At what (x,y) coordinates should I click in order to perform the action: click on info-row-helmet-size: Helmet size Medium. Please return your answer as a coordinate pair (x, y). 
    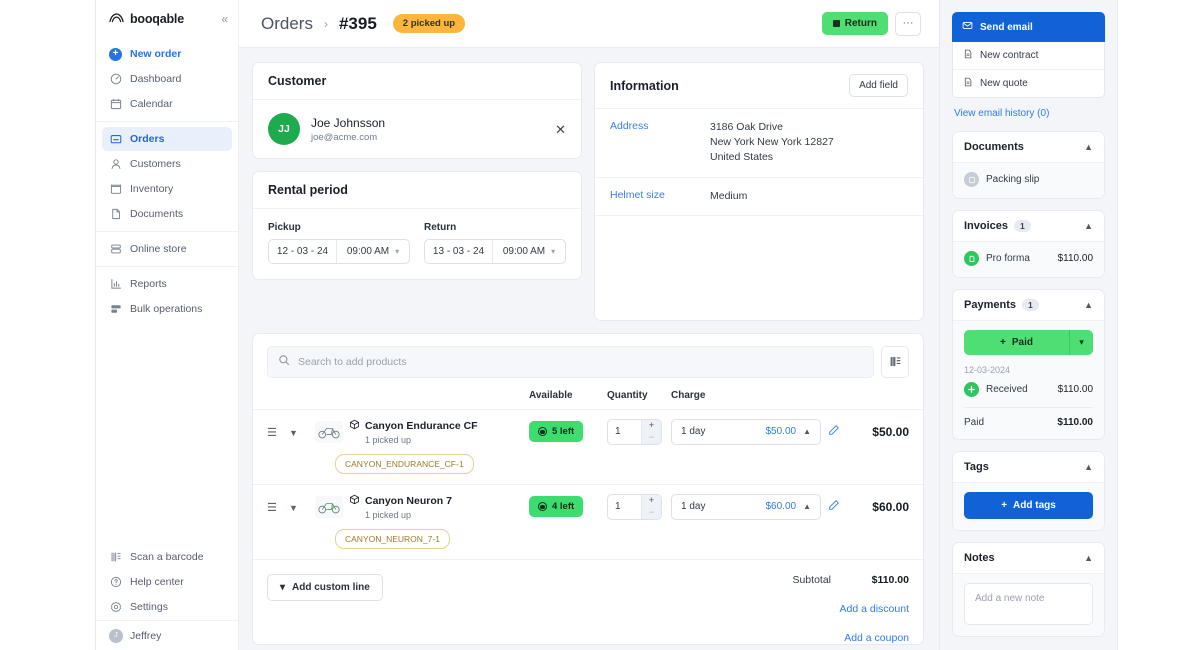
    Looking at the image, I should click on (759, 197).